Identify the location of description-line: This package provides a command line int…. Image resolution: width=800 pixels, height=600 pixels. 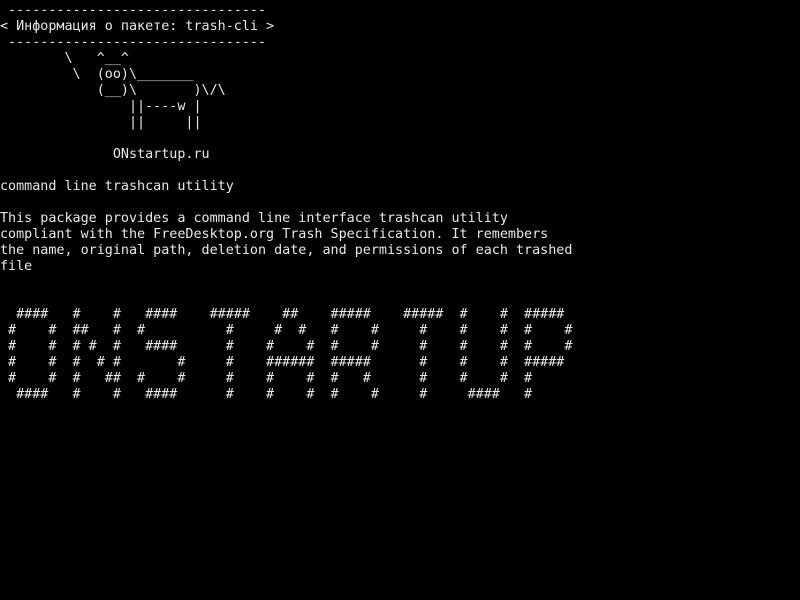
(254, 218).